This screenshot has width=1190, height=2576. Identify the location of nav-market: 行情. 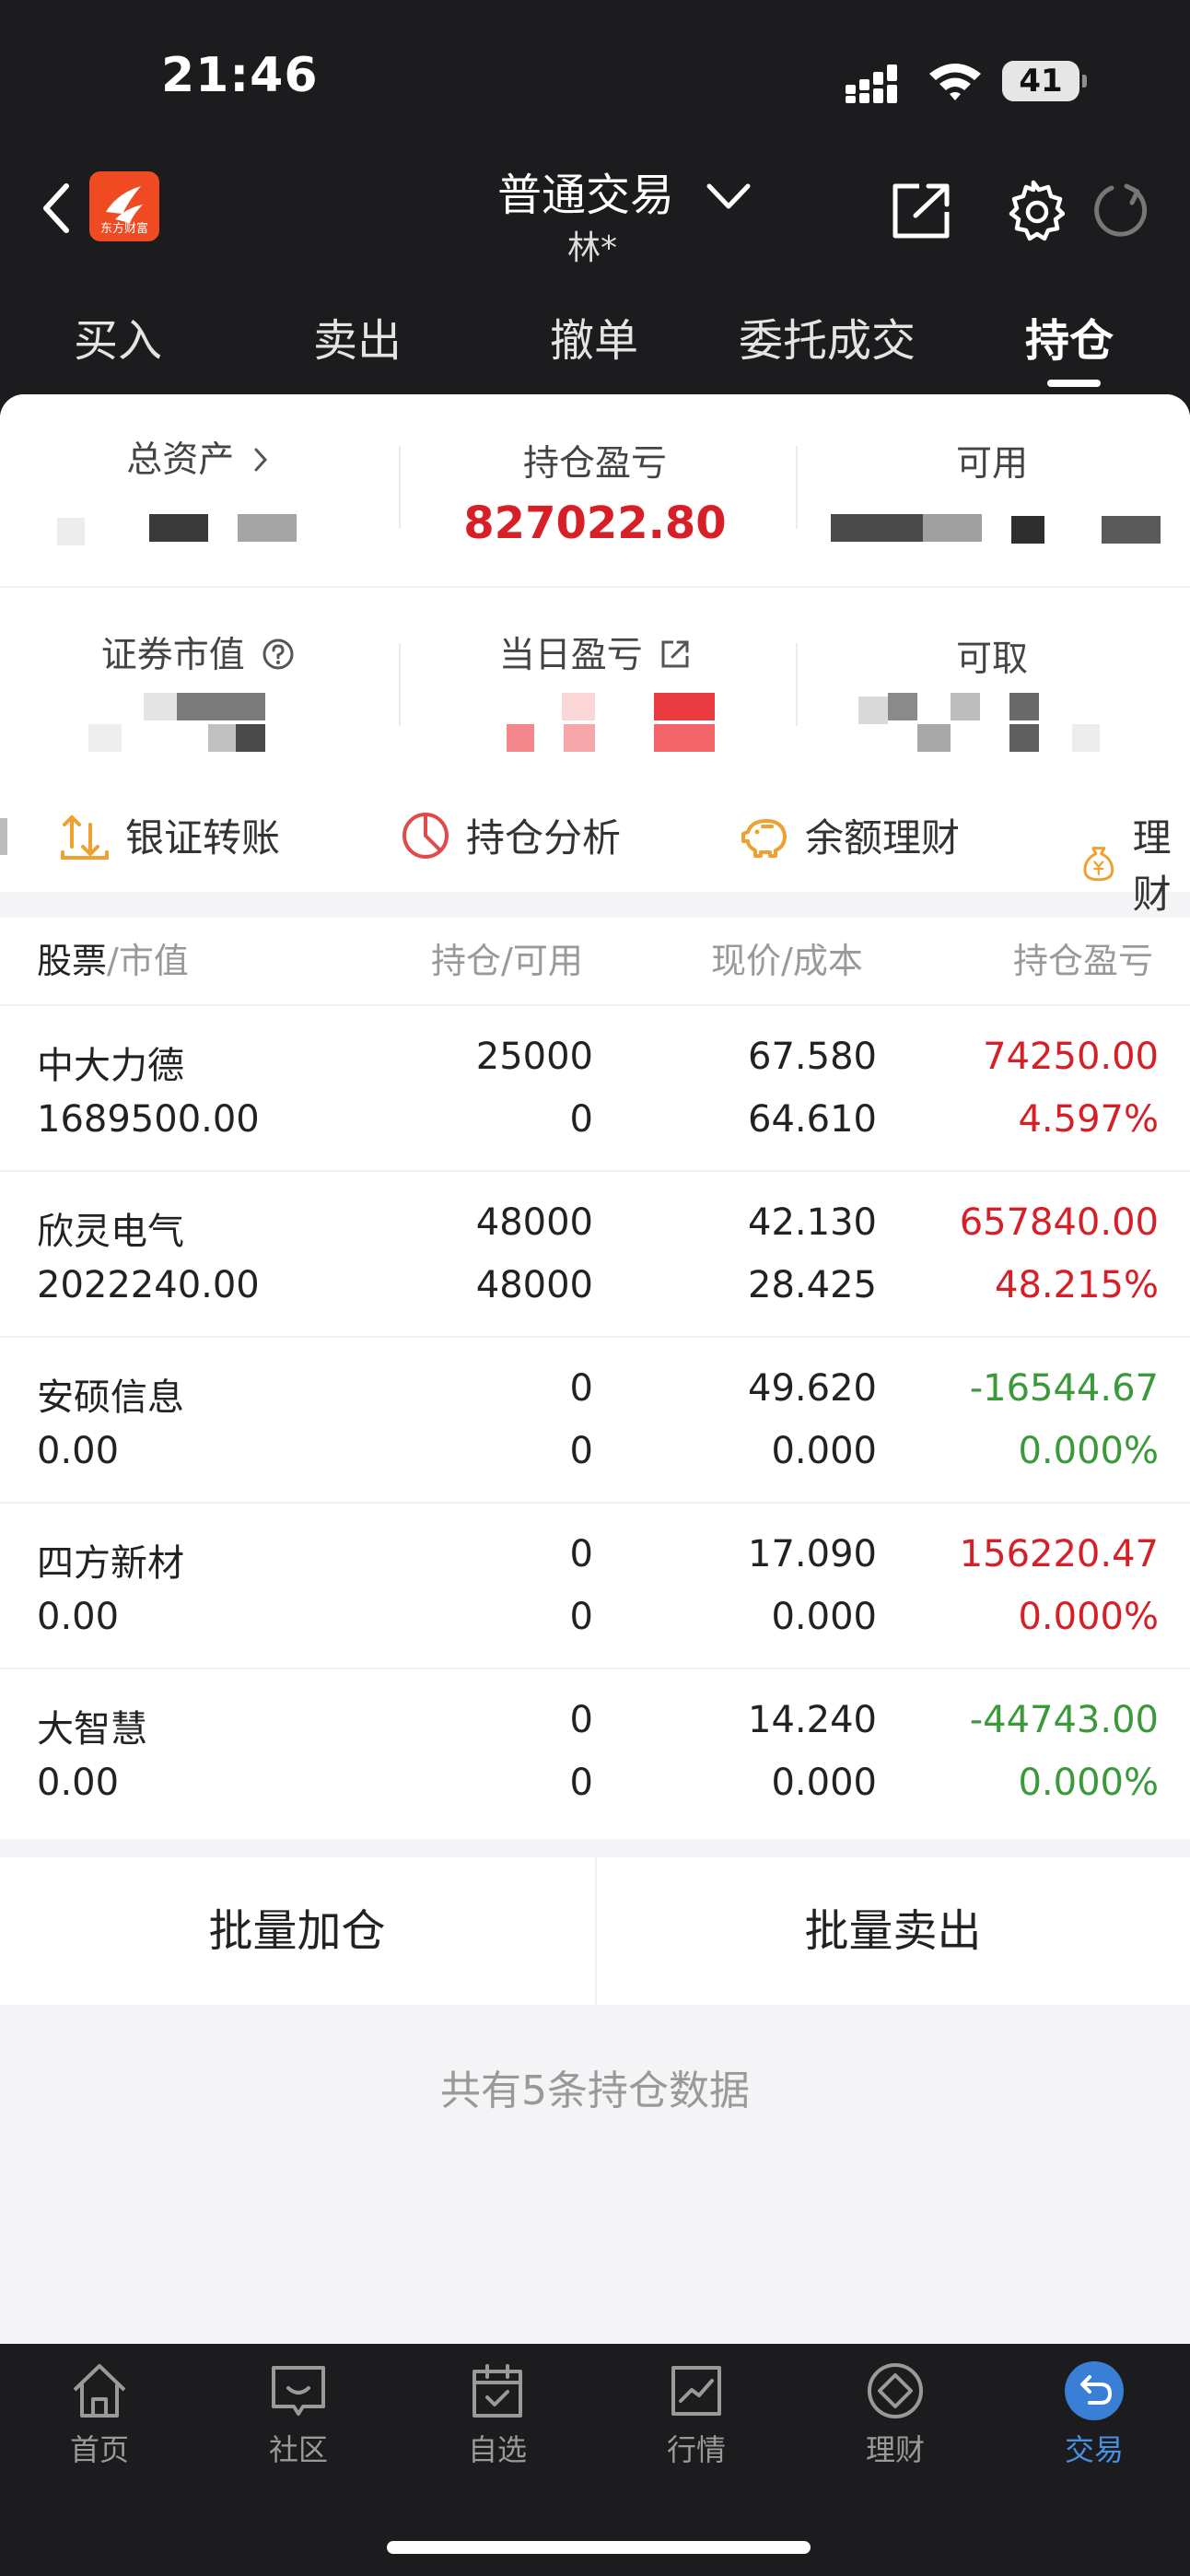
(696, 2414).